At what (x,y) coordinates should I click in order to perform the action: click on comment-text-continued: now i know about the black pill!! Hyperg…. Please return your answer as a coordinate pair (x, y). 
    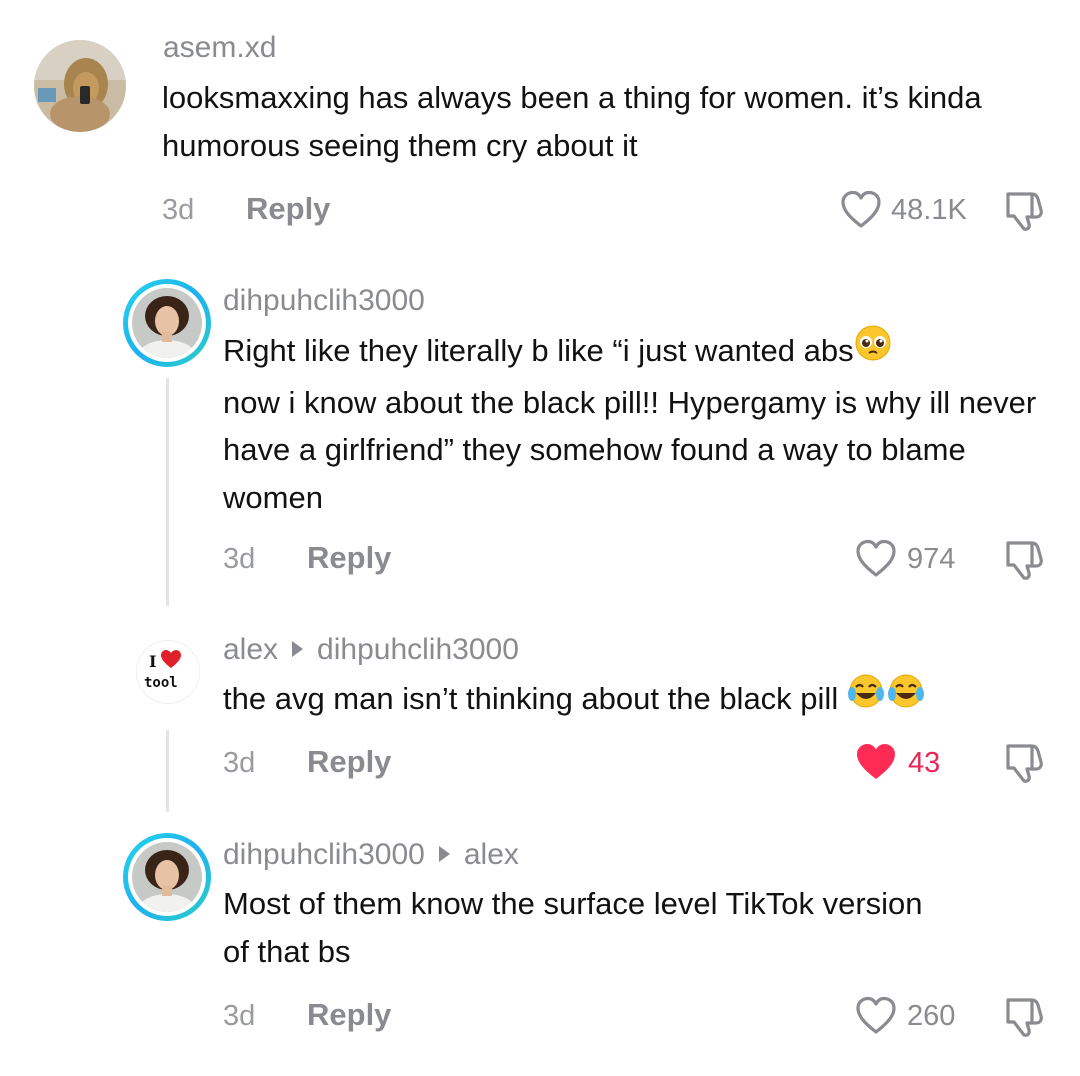
    Looking at the image, I should click on (630, 449).